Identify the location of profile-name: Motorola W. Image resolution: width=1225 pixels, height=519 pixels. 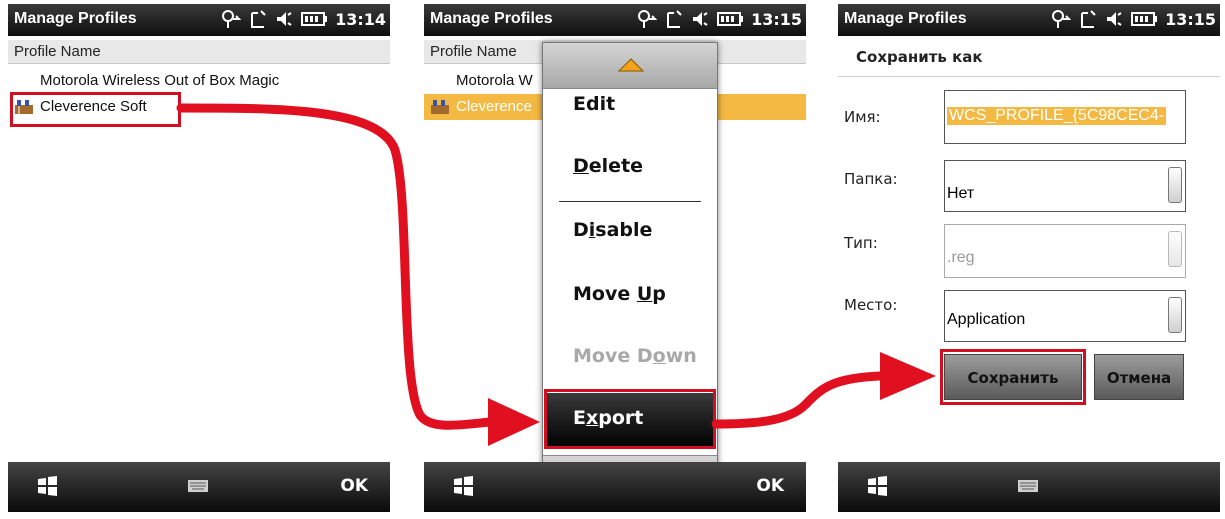
(494, 80).